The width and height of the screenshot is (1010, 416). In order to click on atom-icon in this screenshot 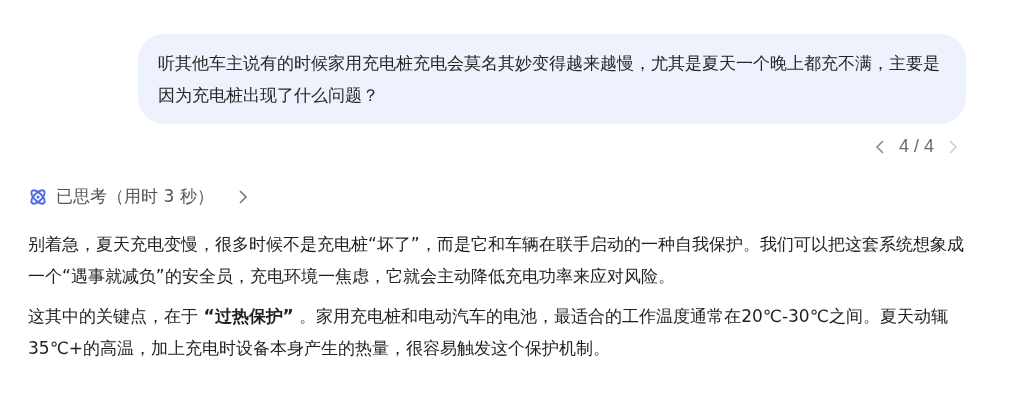, I will do `click(38, 196)`.